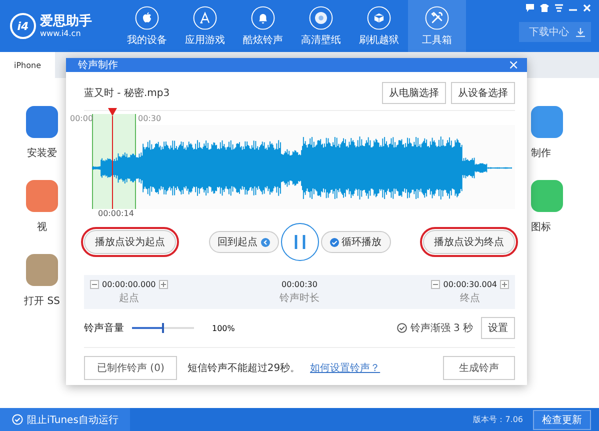 The width and height of the screenshot is (599, 431). What do you see at coordinates (345, 368) in the screenshot?
I see `help-link: 如何设置铃声？` at bounding box center [345, 368].